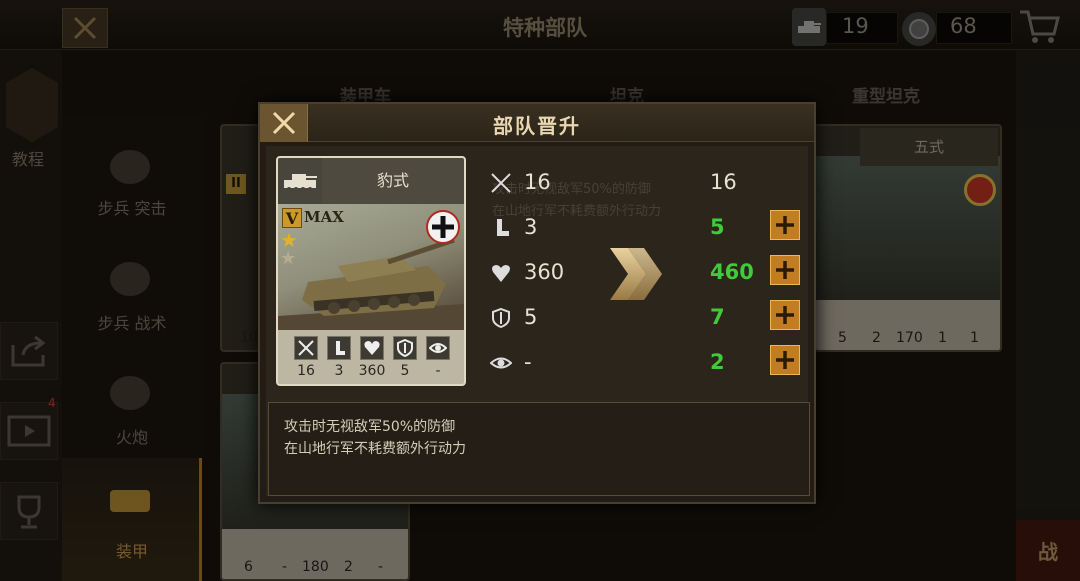 The height and width of the screenshot is (581, 1080). Describe the element at coordinates (537, 126) in the screenshot. I see `dialog-title: 部队晋升` at that location.